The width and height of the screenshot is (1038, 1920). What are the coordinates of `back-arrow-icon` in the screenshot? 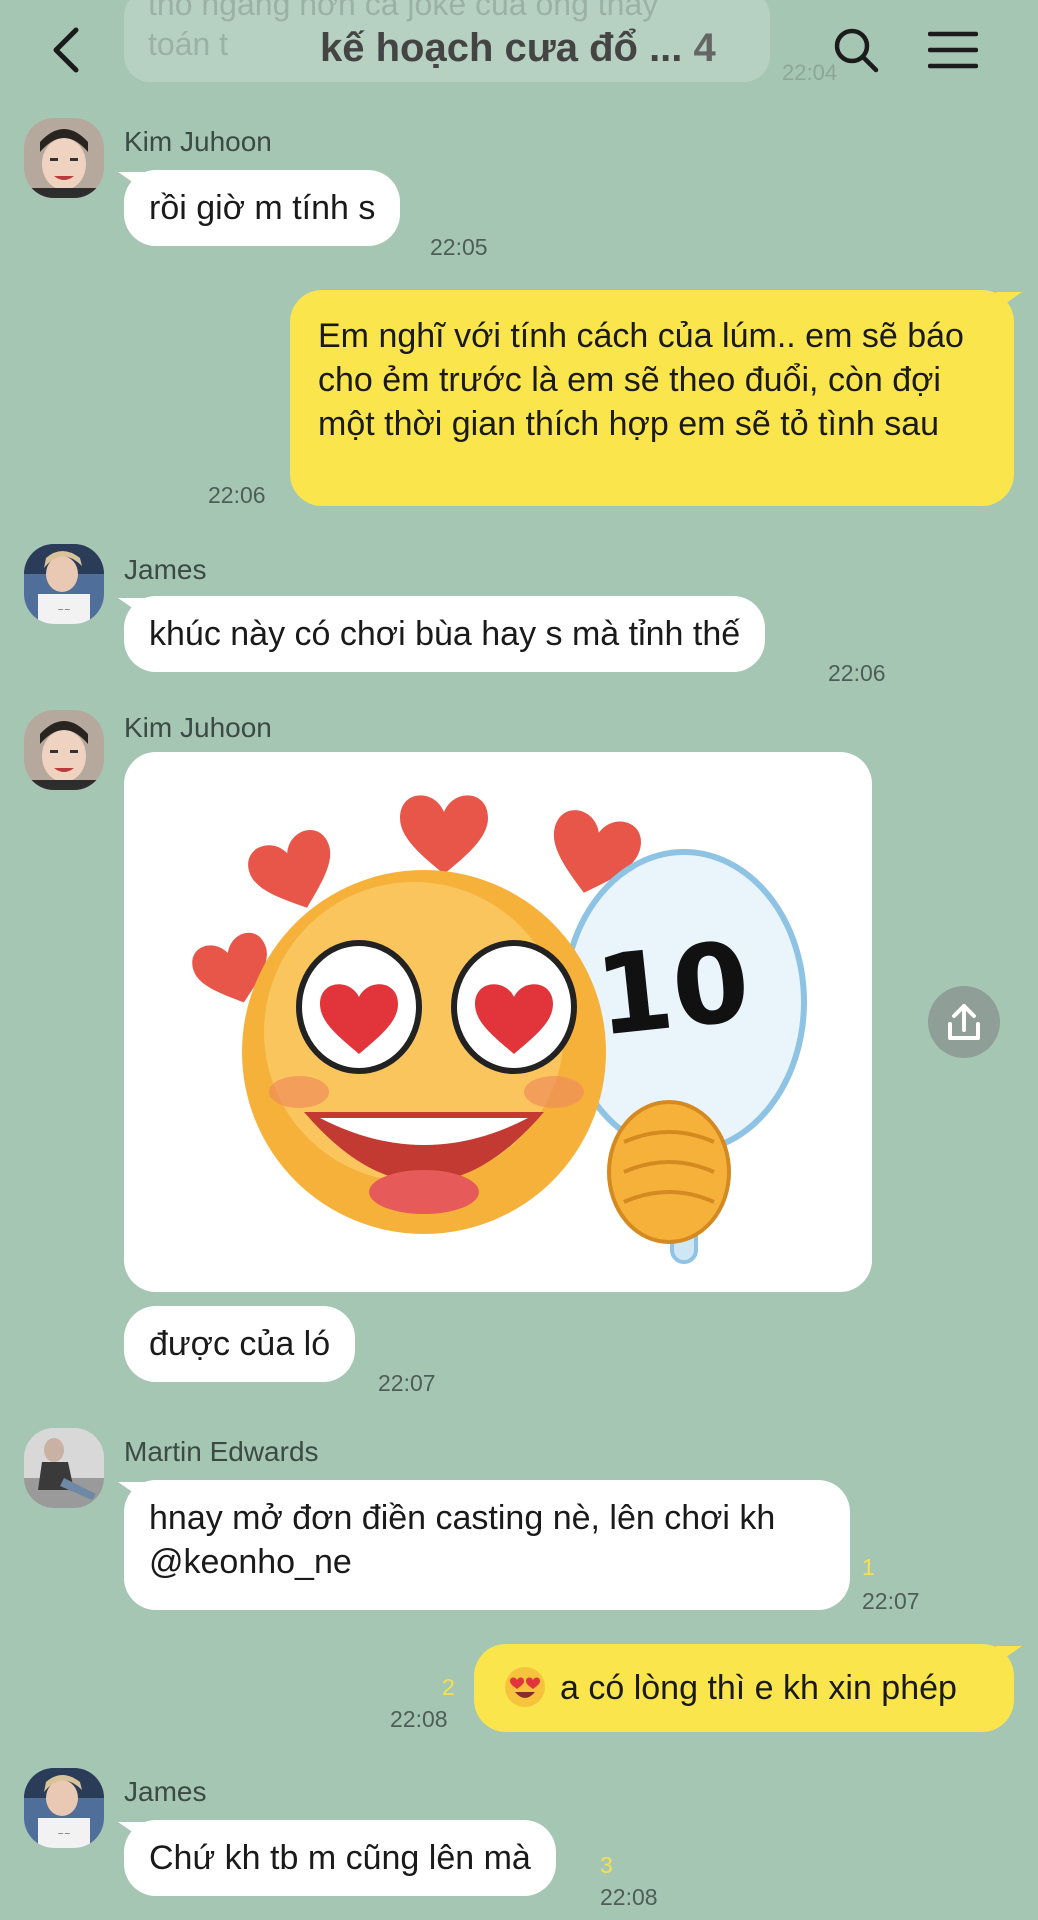 It's located at (66, 50).